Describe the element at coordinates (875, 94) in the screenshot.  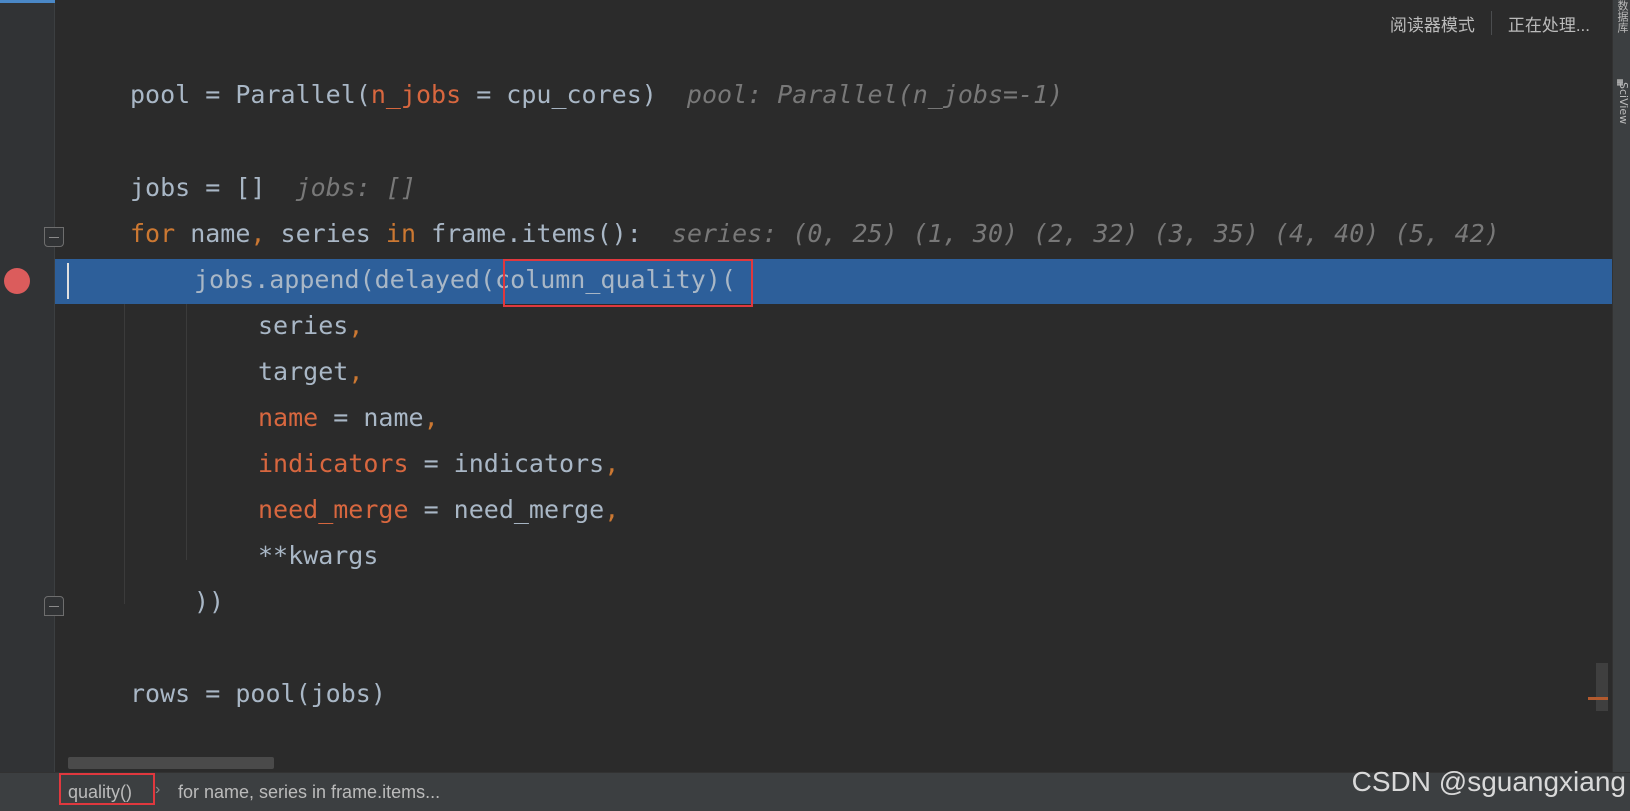
I see `inline-value-hint: pool: Parallel(n_jobs=-1)` at that location.